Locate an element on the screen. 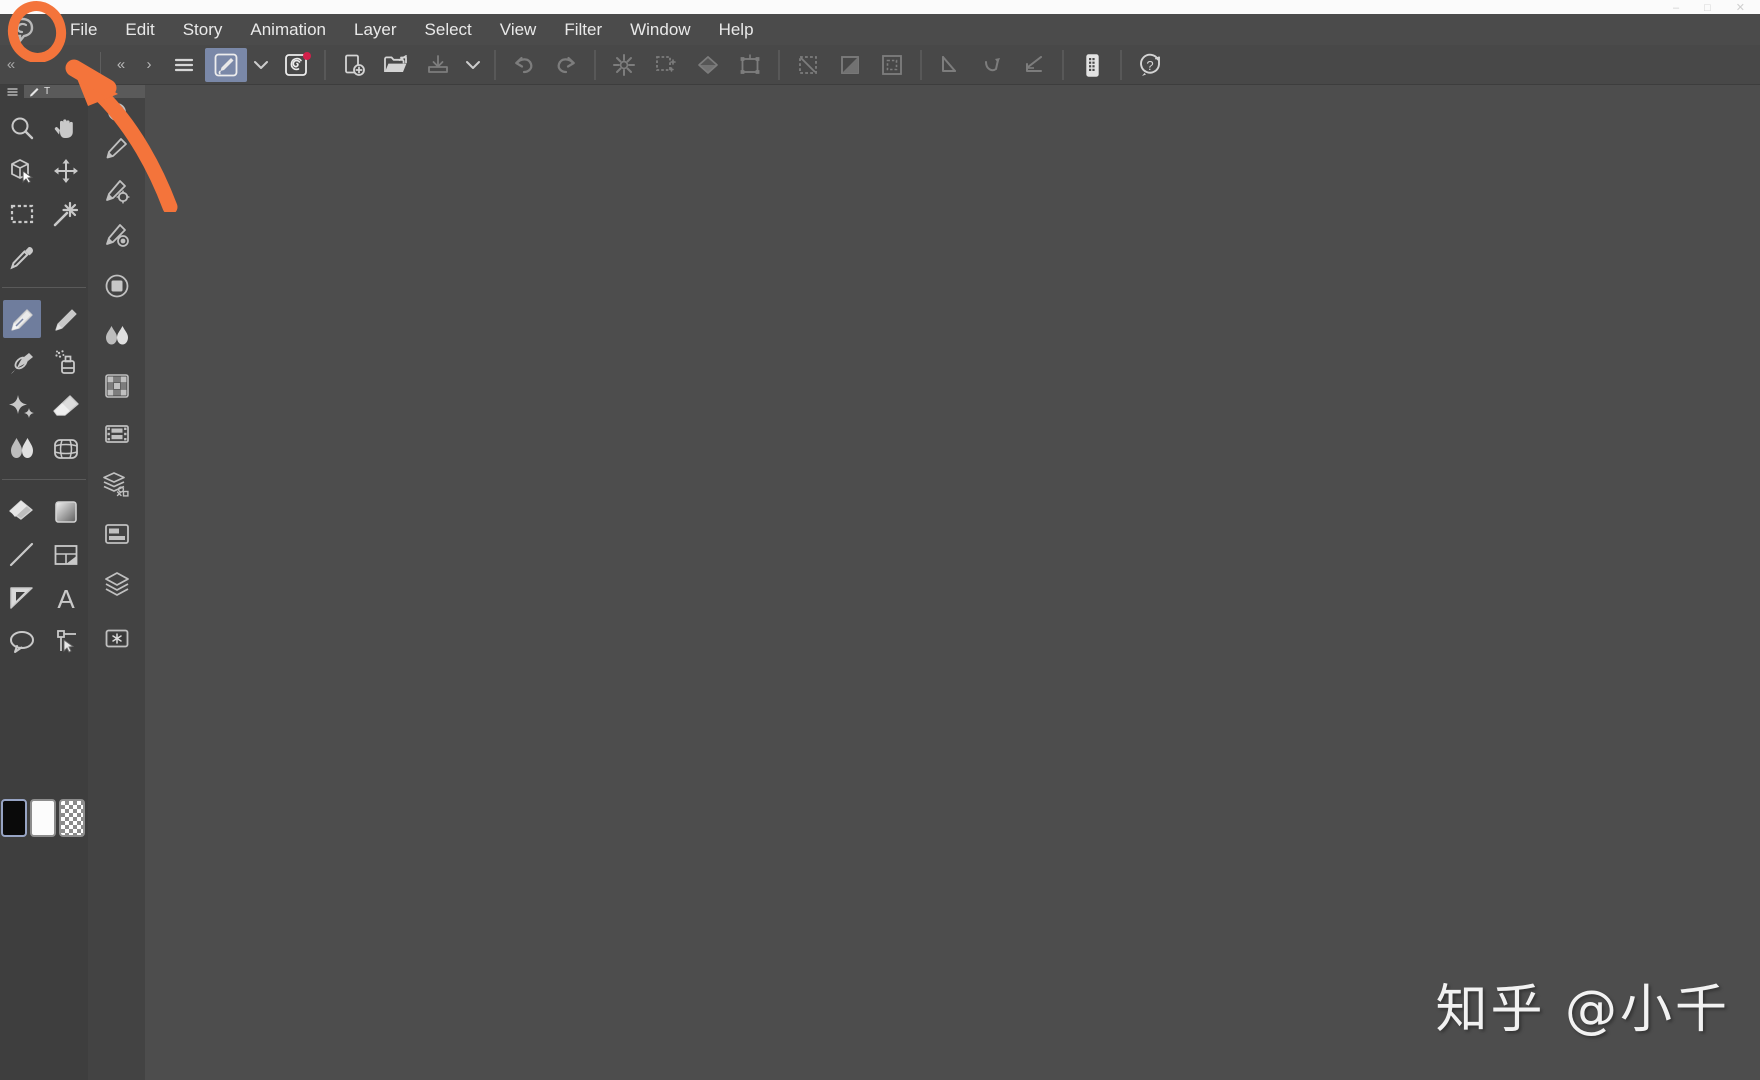 The width and height of the screenshot is (1760, 1080). swatch-sub-color is located at coordinates (43, 818).